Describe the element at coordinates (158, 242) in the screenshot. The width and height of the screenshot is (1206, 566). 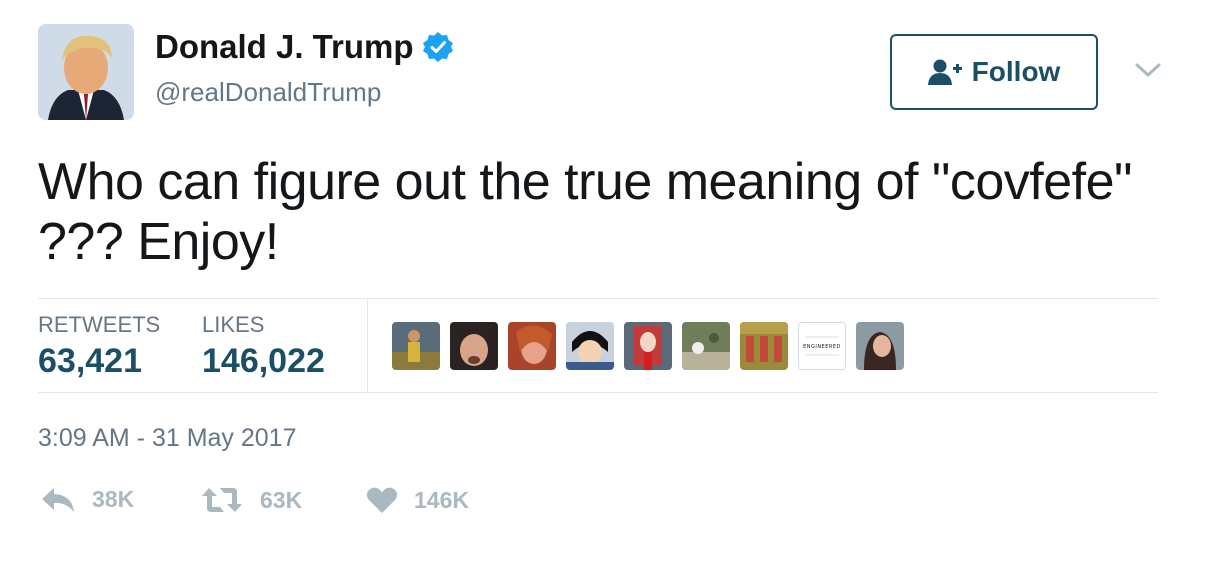
I see `tweet-text-line: ??? Enjoy!` at that location.